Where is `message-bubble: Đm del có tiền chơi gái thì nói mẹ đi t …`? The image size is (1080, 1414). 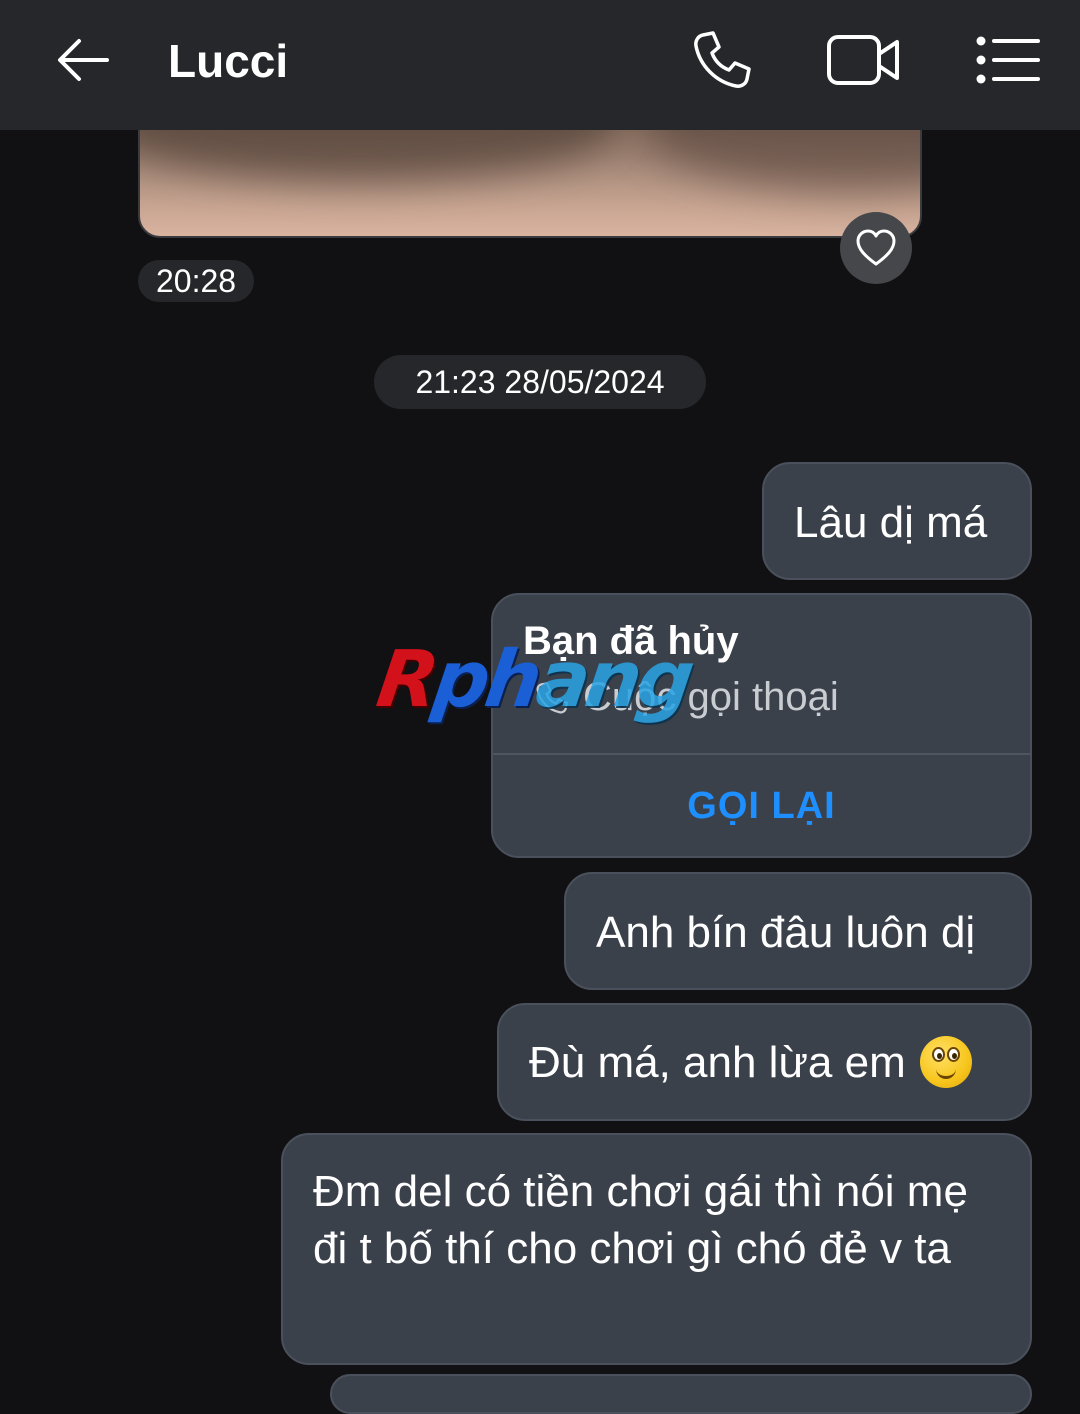
message-bubble: Đm del có tiền chơi gái thì nói mẹ đi t … is located at coordinates (656, 1249).